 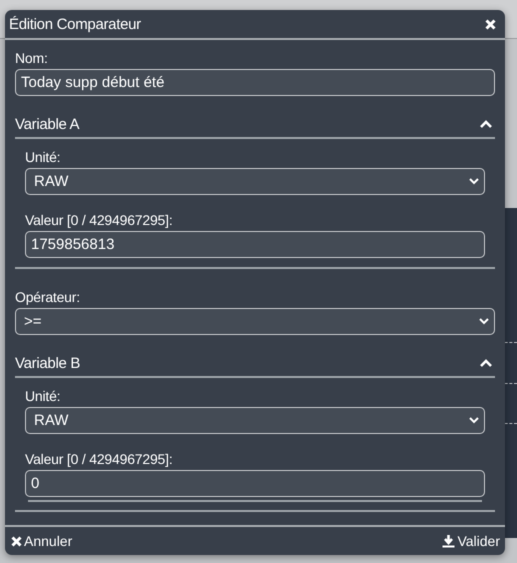 What do you see at coordinates (48, 297) in the screenshot?
I see `field-label: Opérateur:` at bounding box center [48, 297].